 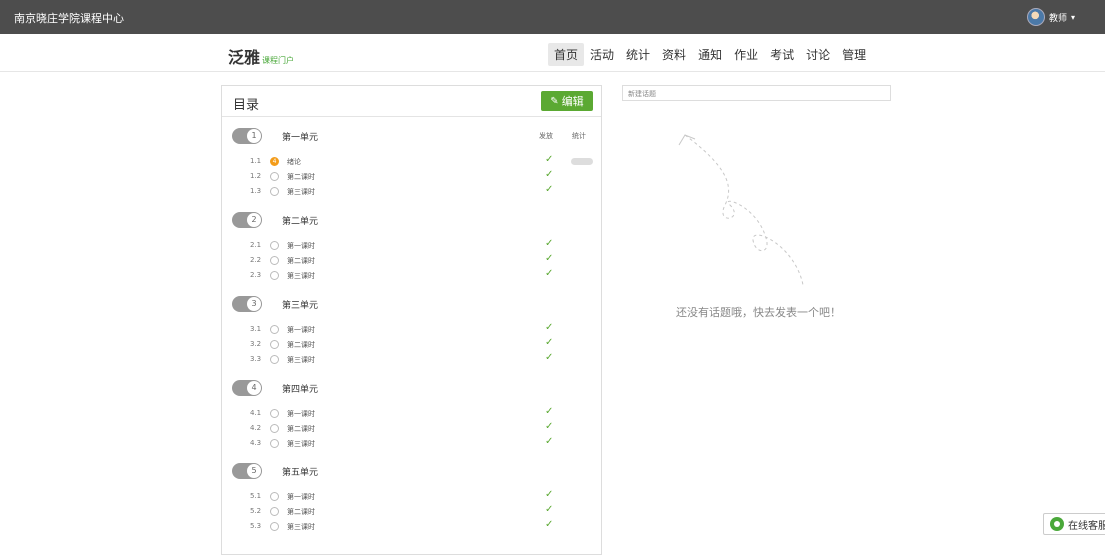 I want to click on lesson-row: 5.3 第三课时 ✓, so click(x=412, y=526).